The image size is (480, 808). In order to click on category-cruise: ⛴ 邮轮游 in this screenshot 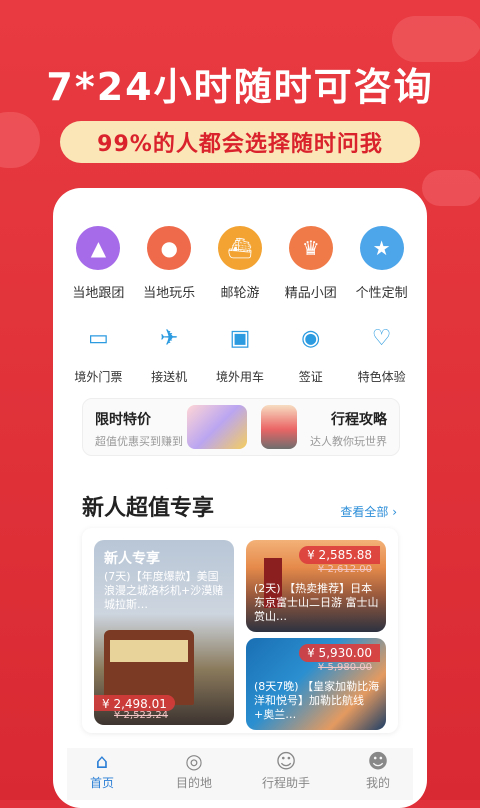, I will do `click(240, 263)`.